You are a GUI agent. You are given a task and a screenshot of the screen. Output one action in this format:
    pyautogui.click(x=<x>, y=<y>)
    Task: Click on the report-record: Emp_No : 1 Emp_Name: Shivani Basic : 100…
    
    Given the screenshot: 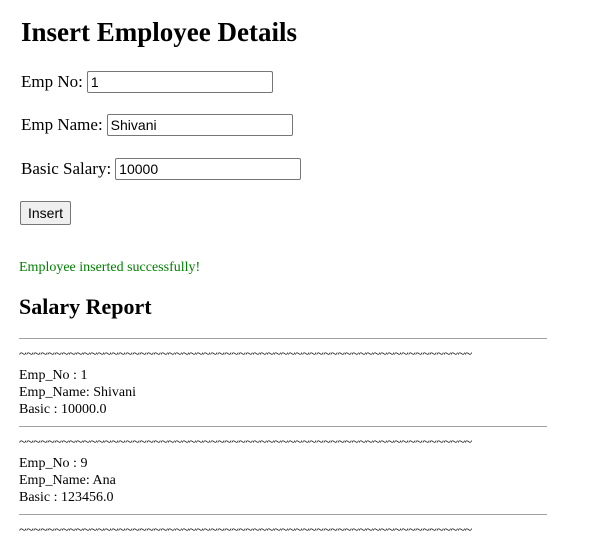 What is the action you would take?
    pyautogui.click(x=283, y=392)
    